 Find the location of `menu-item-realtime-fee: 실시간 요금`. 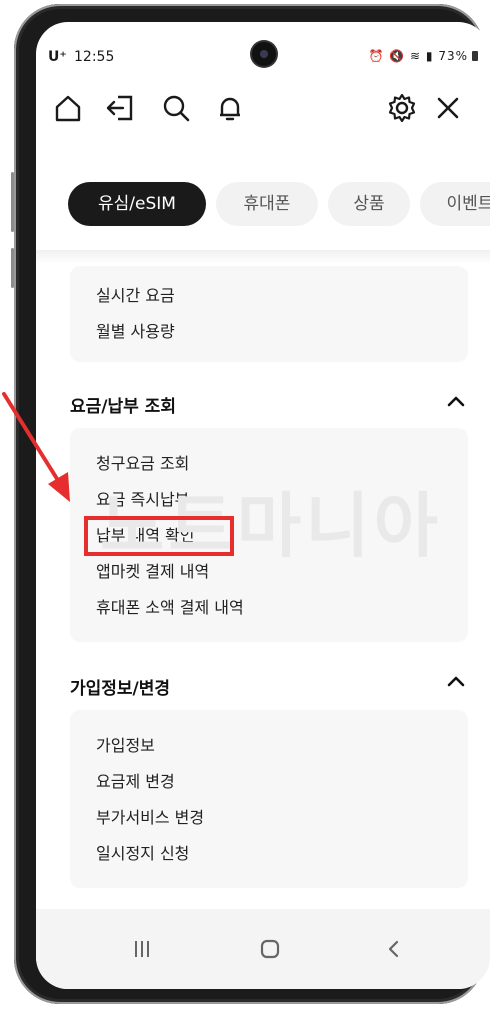

menu-item-realtime-fee: 실시간 요금 is located at coordinates (135, 294).